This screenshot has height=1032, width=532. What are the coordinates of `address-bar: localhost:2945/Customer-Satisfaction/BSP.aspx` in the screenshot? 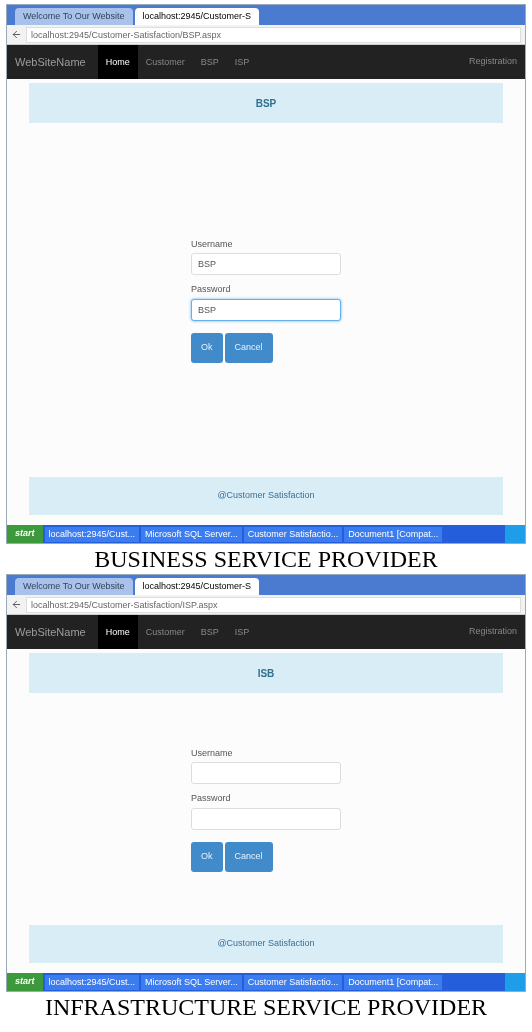 It's located at (273, 34).